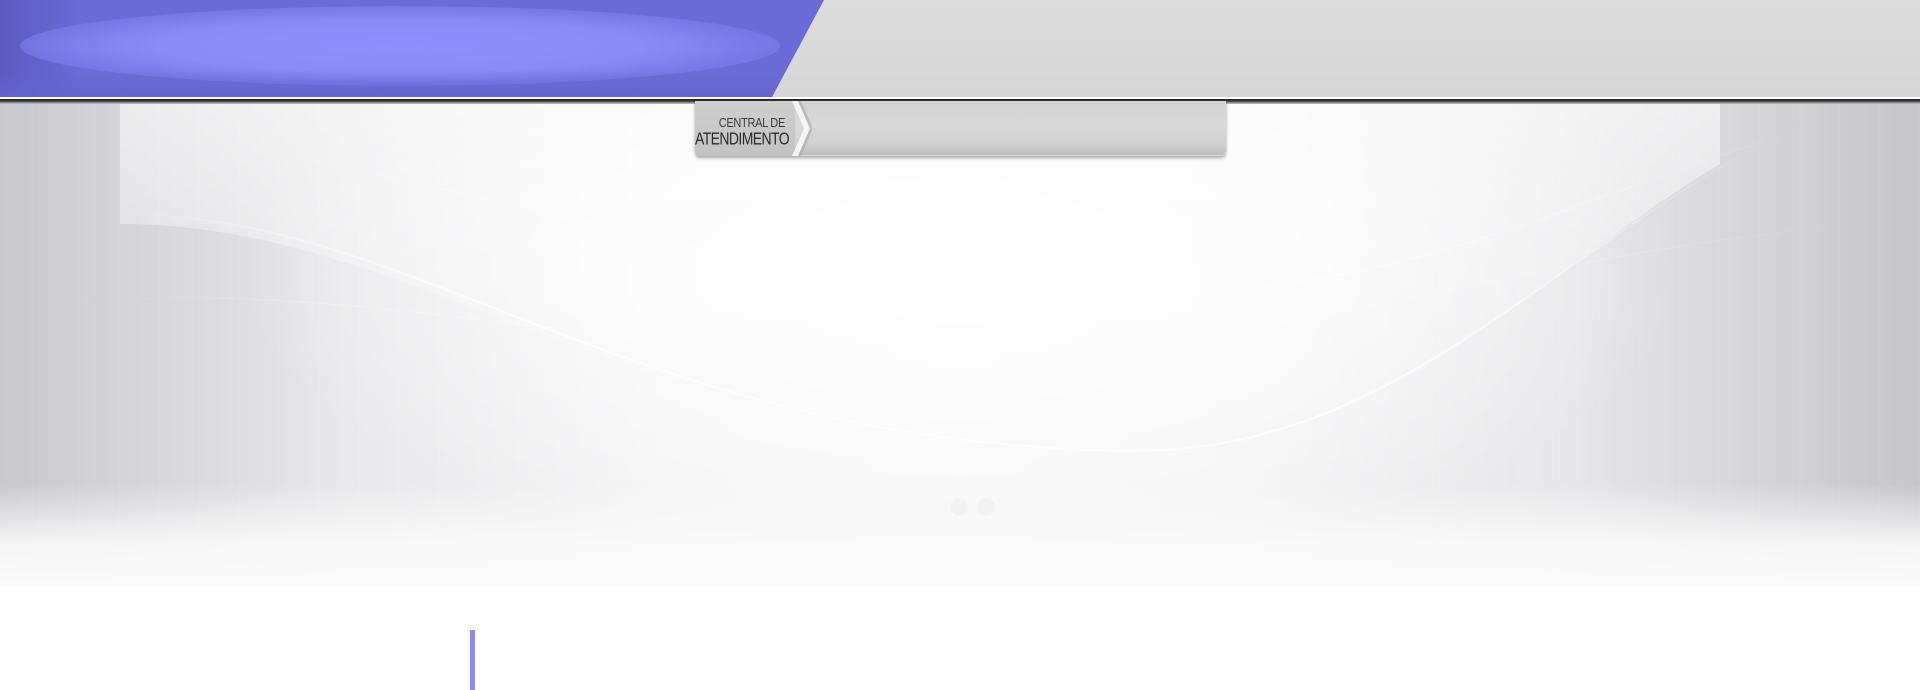 The height and width of the screenshot is (690, 1920). Describe the element at coordinates (1018, 128) in the screenshot. I see `support-center-content` at that location.